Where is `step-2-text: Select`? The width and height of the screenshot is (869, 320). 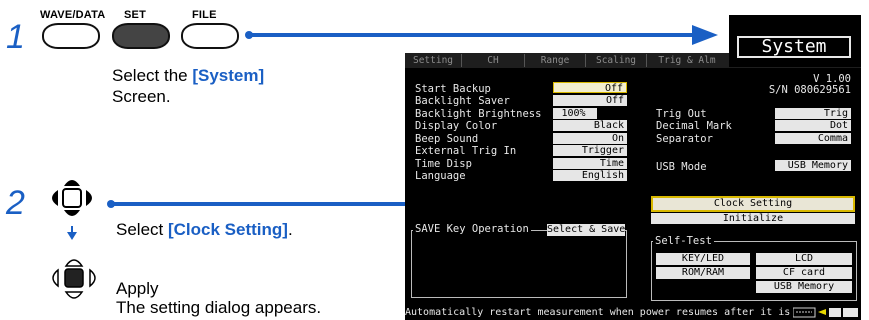 step-2-text: Select is located at coordinates (142, 229).